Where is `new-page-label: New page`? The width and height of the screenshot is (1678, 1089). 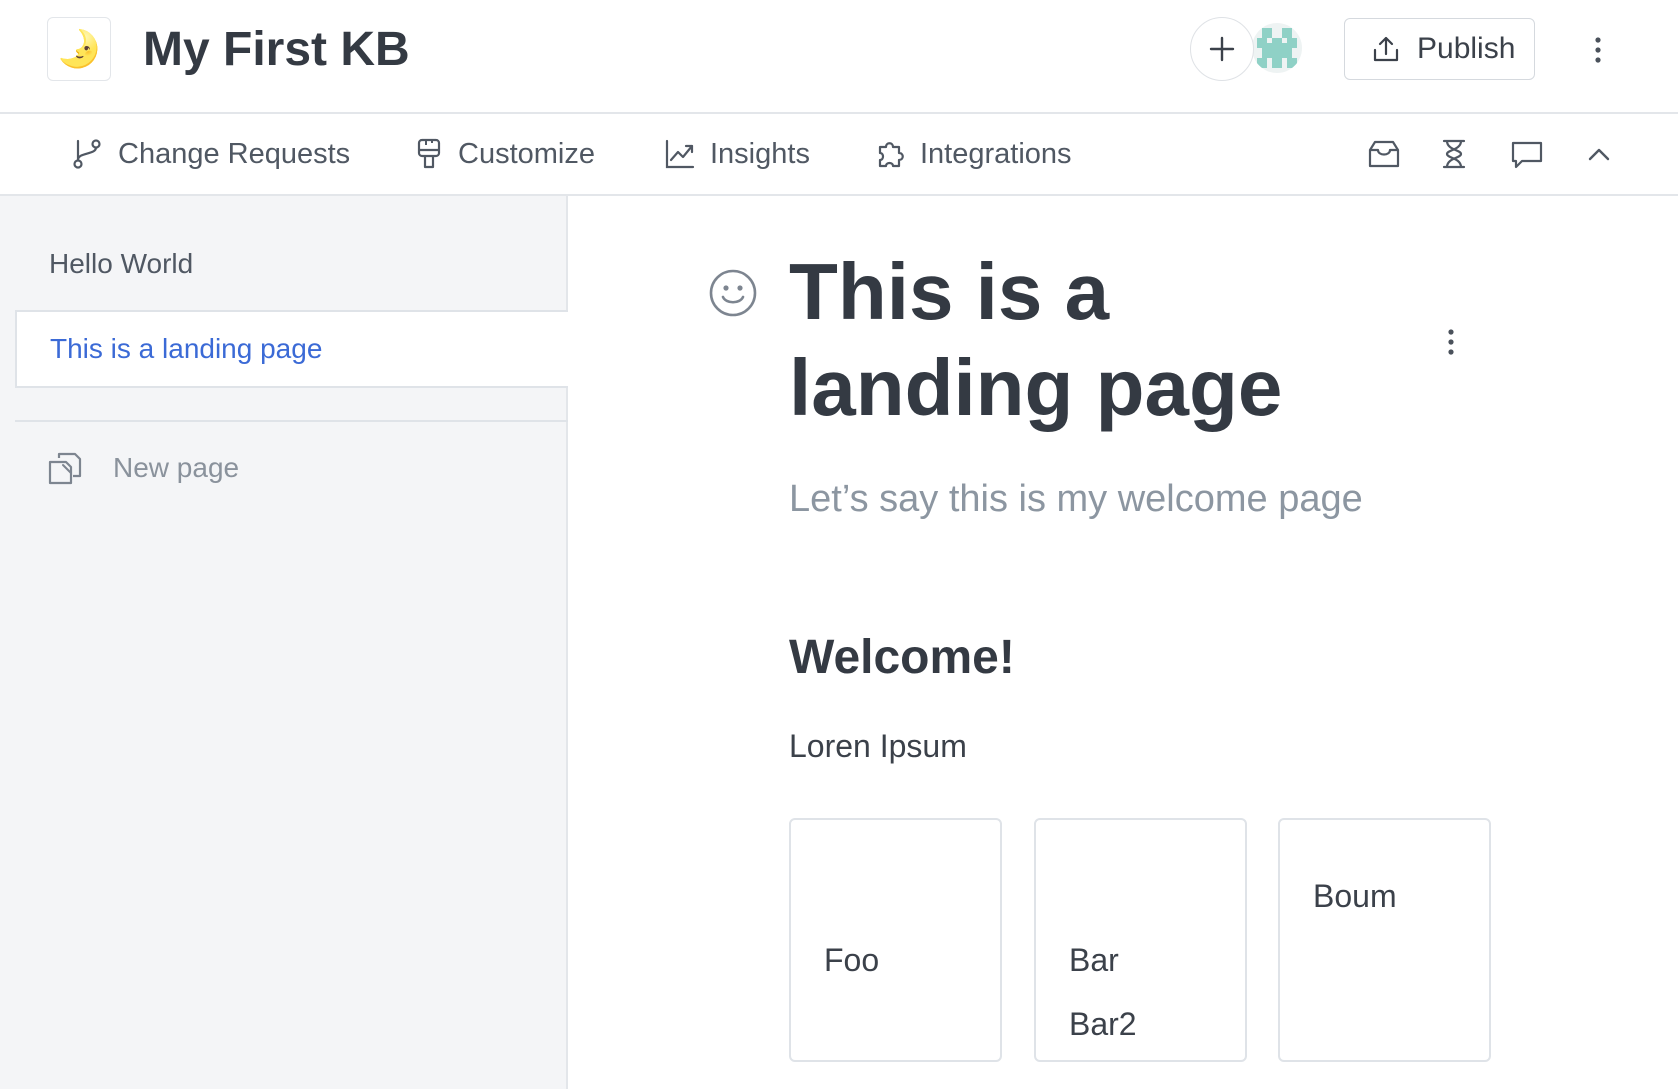 new-page-label: New page is located at coordinates (176, 467).